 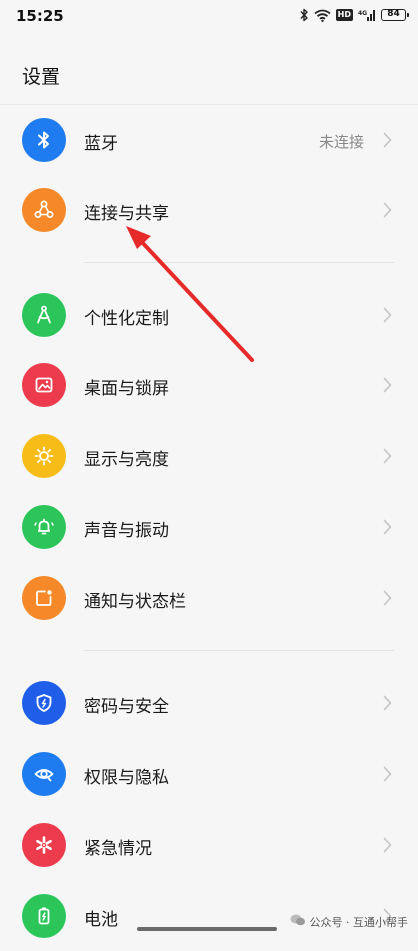 What do you see at coordinates (126, 460) in the screenshot?
I see `settings-item-label: 显示与亮度` at bounding box center [126, 460].